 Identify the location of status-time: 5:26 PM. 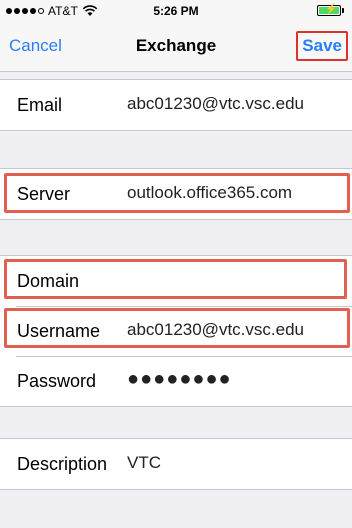
(176, 11).